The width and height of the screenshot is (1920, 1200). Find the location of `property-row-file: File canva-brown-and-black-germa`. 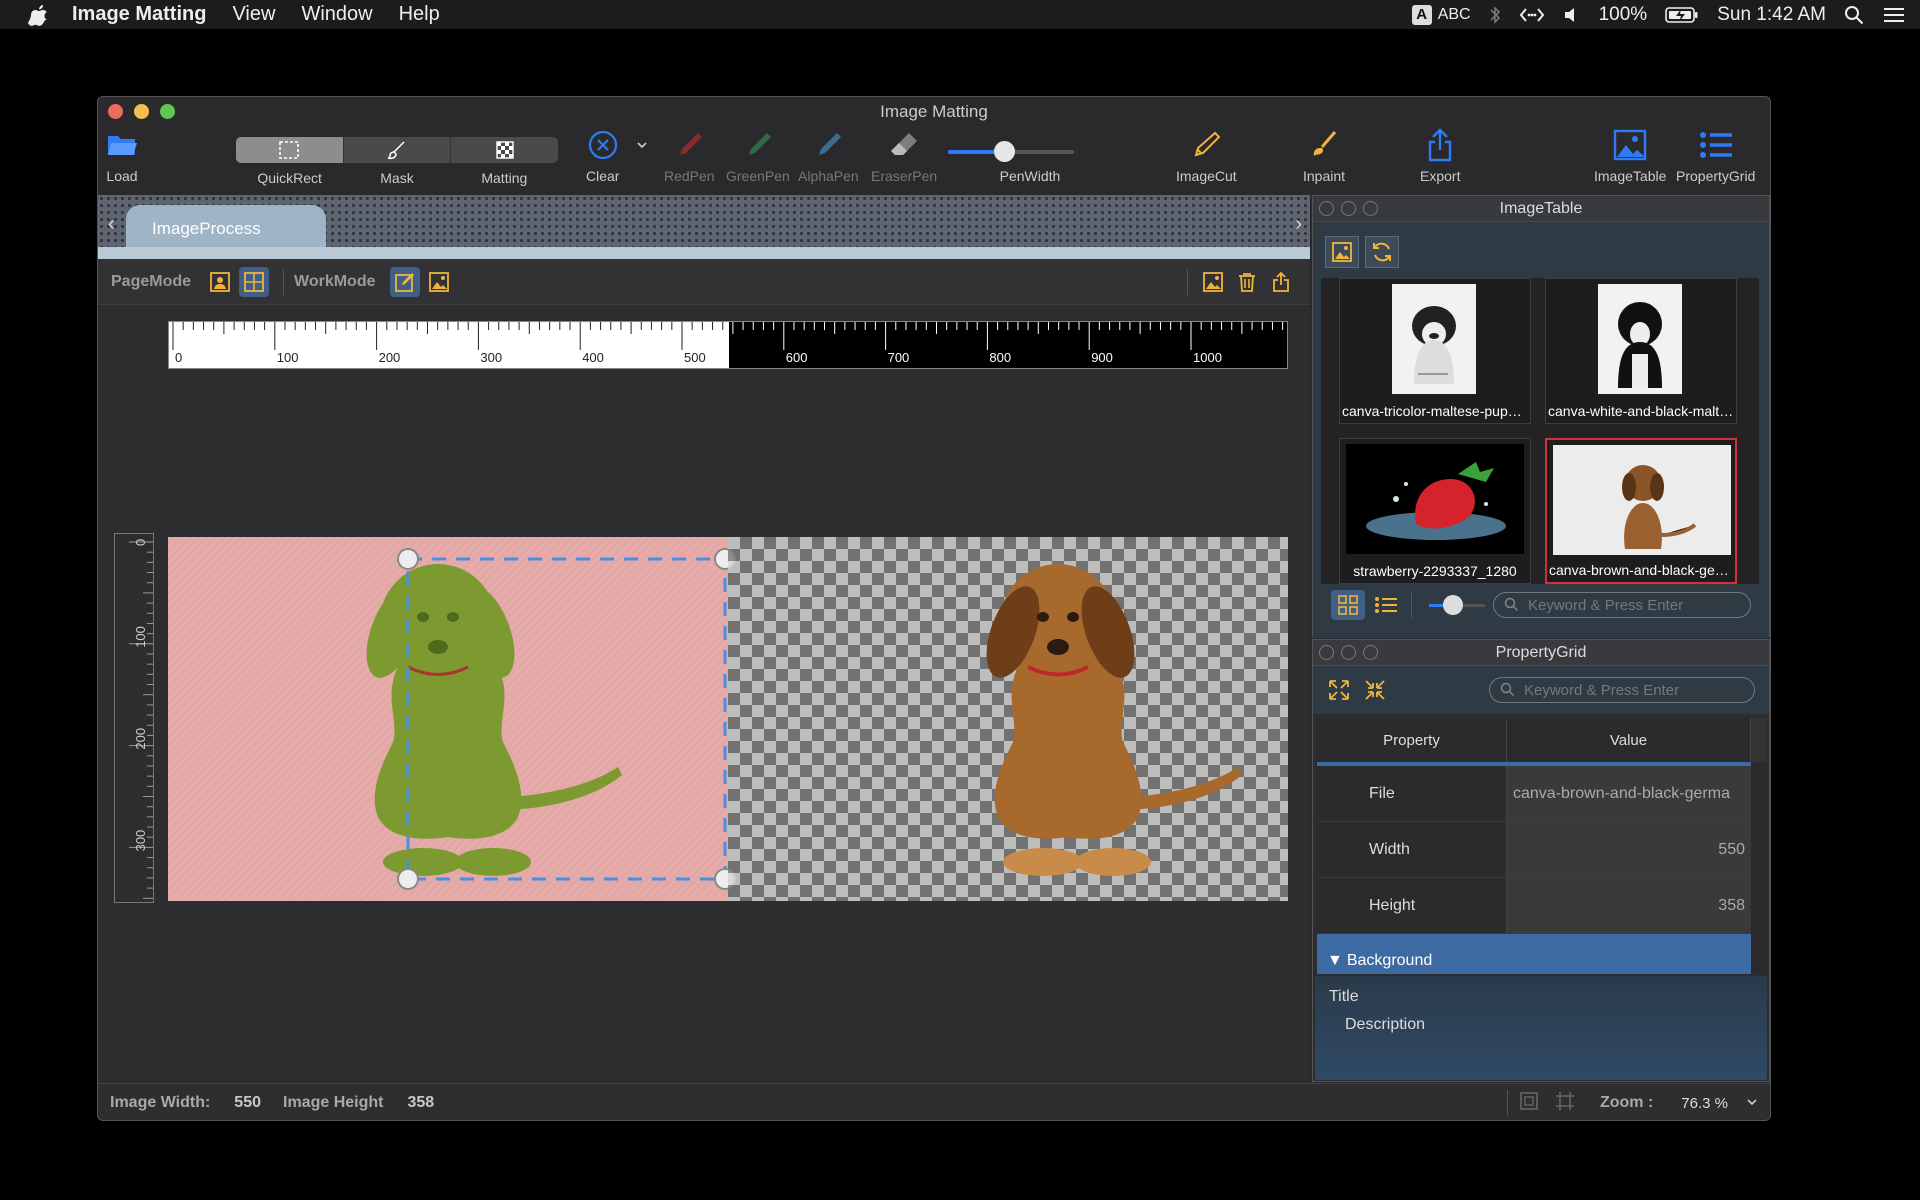

property-row-file: File canva-brown-and-black-germa is located at coordinates (1534, 794).